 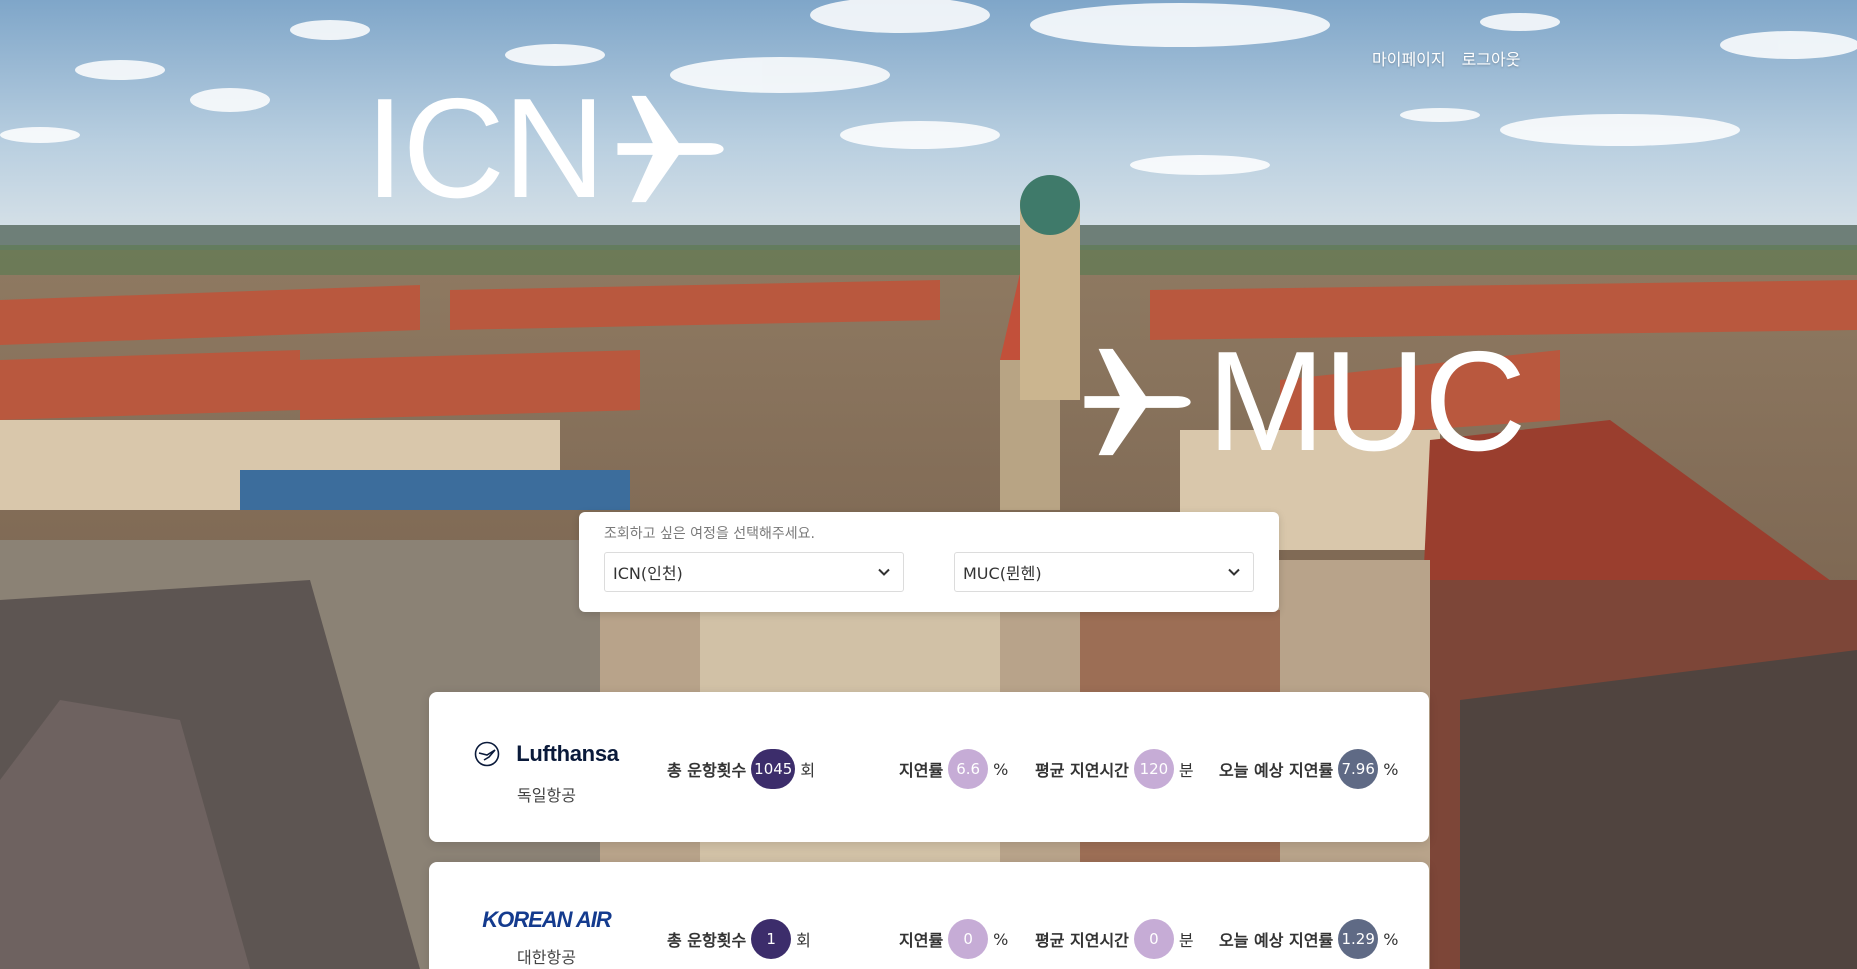 I want to click on route-destination: MUC, so click(x=1300, y=401).